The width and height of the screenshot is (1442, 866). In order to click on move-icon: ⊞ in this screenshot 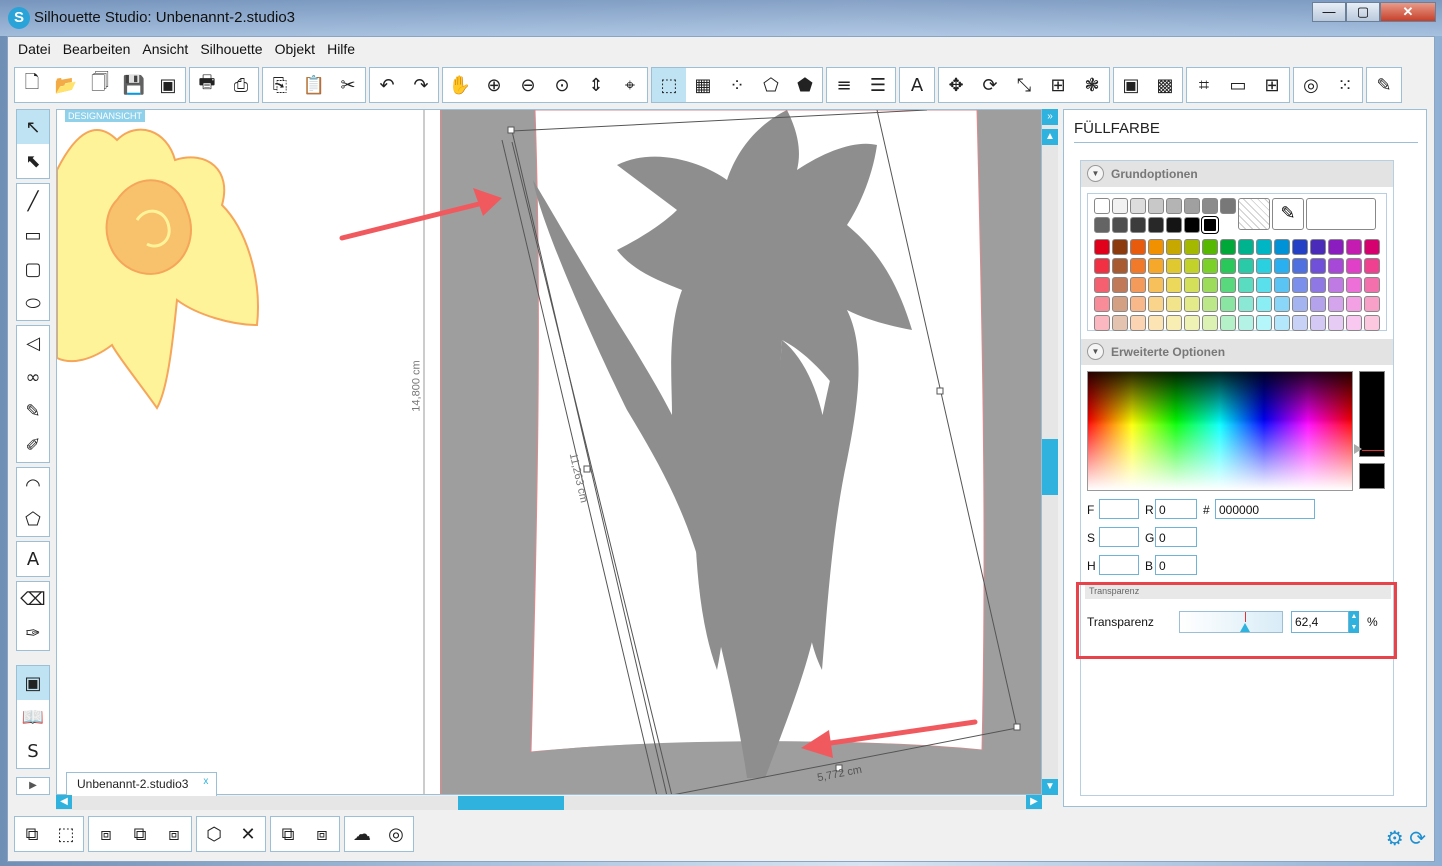, I will do `click(1058, 85)`.